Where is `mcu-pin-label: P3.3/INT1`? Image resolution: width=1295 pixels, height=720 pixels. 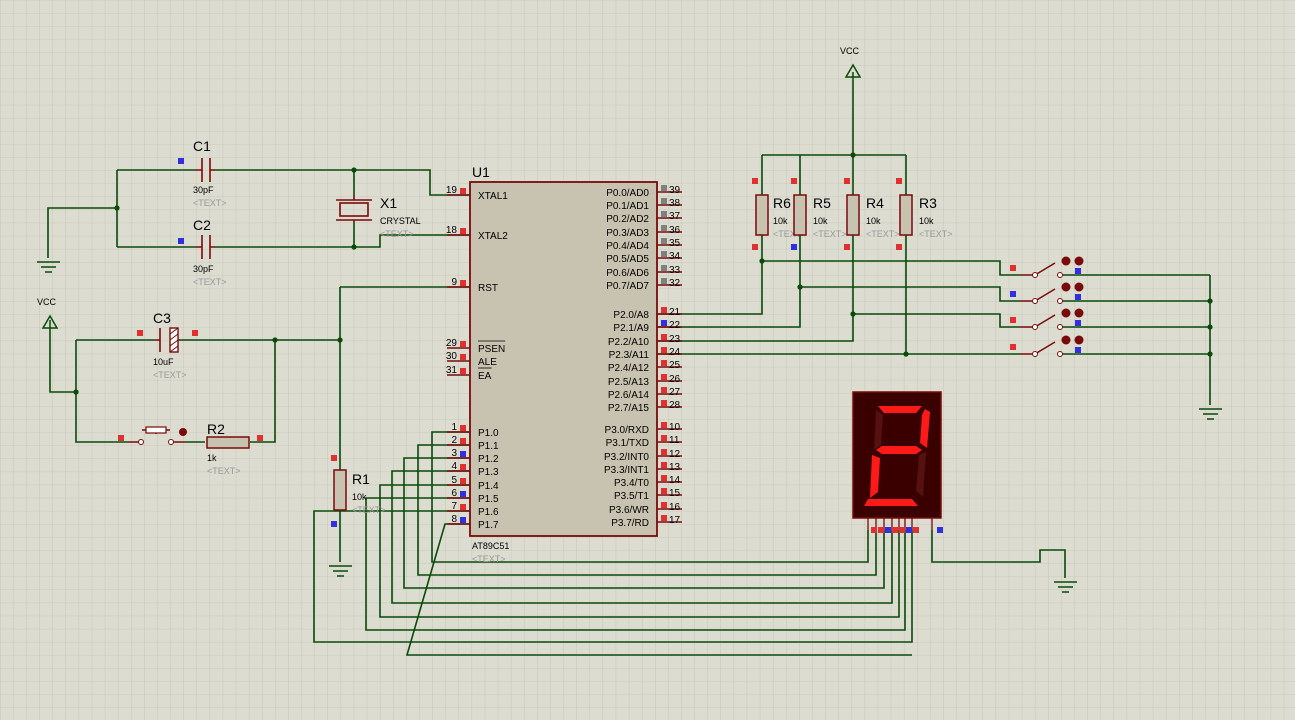 mcu-pin-label: P3.3/INT1 is located at coordinates (626, 470).